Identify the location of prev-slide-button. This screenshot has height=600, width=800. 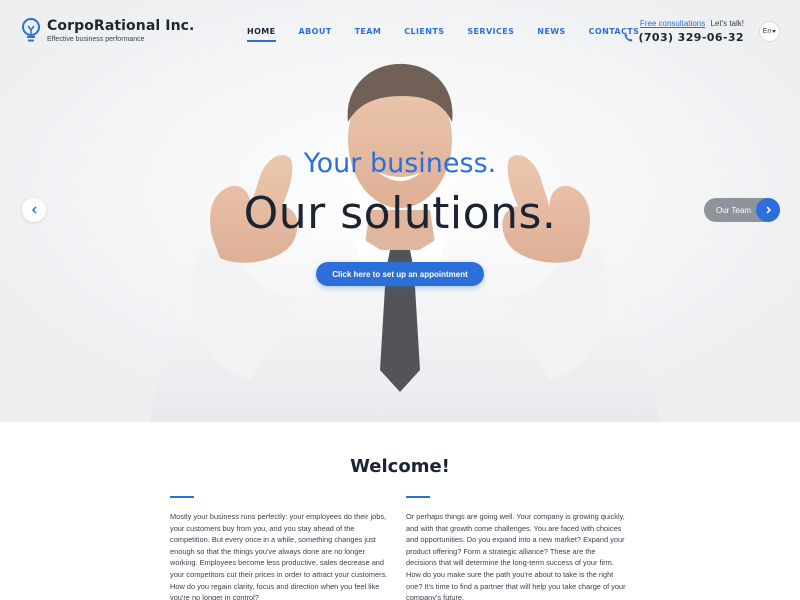
(34, 210).